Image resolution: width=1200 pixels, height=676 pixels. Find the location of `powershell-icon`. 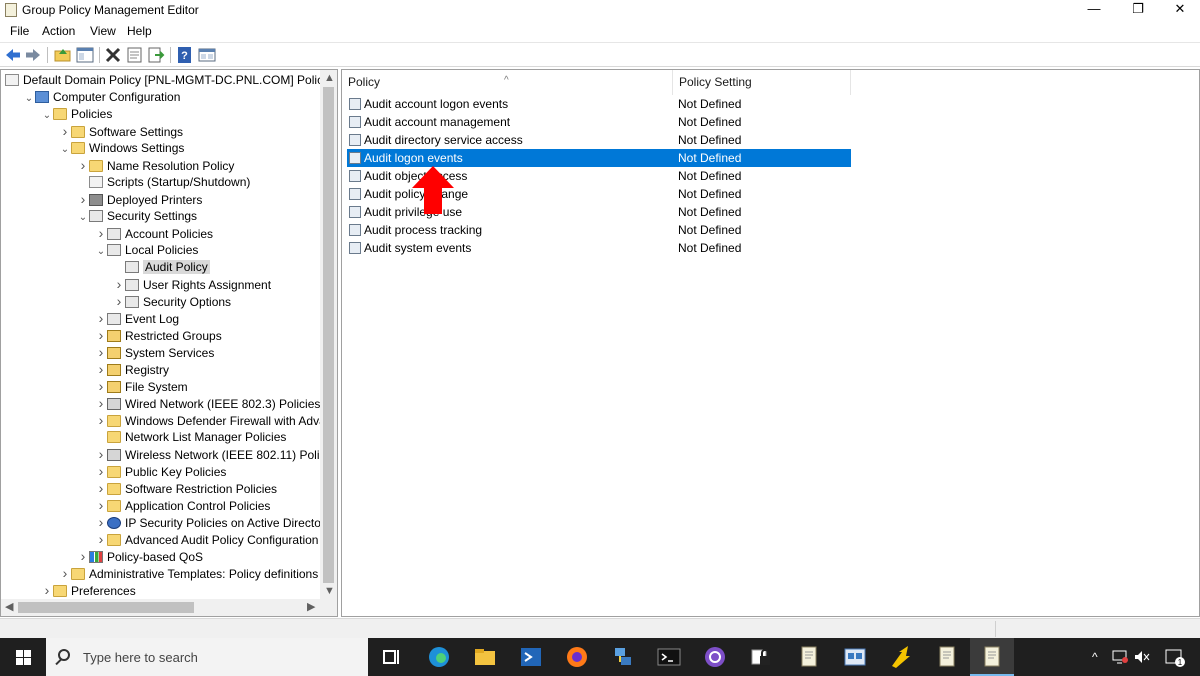

powershell-icon is located at coordinates (531, 657).